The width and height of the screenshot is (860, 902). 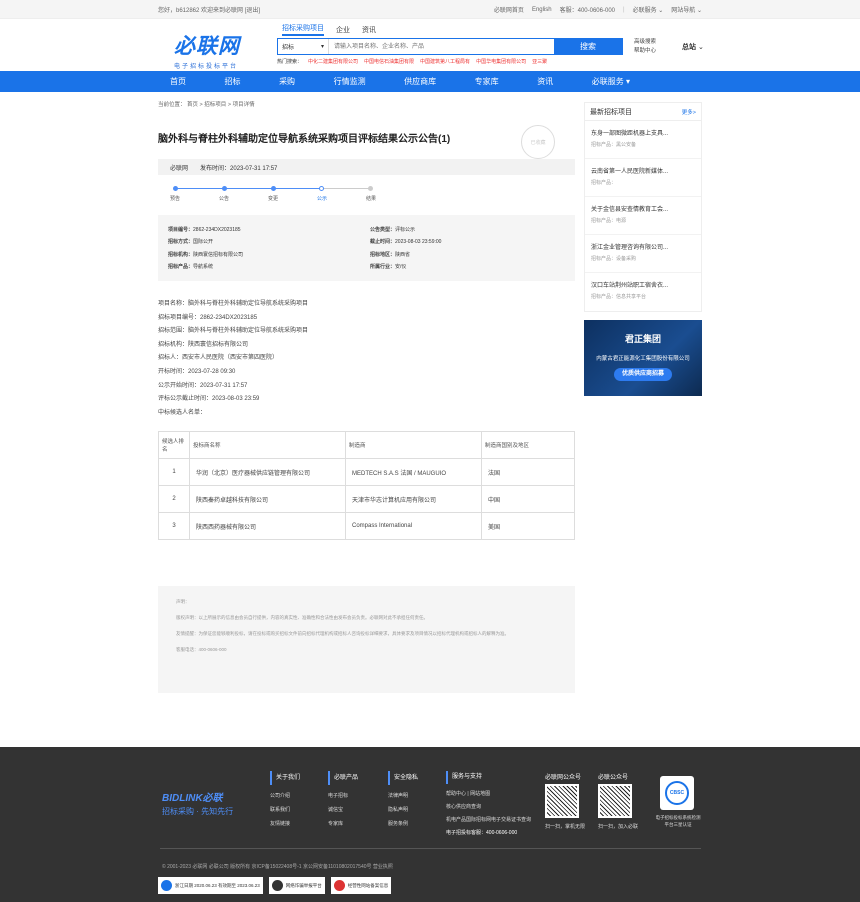 I want to click on home-link: 必联网首页, so click(x=509, y=9).